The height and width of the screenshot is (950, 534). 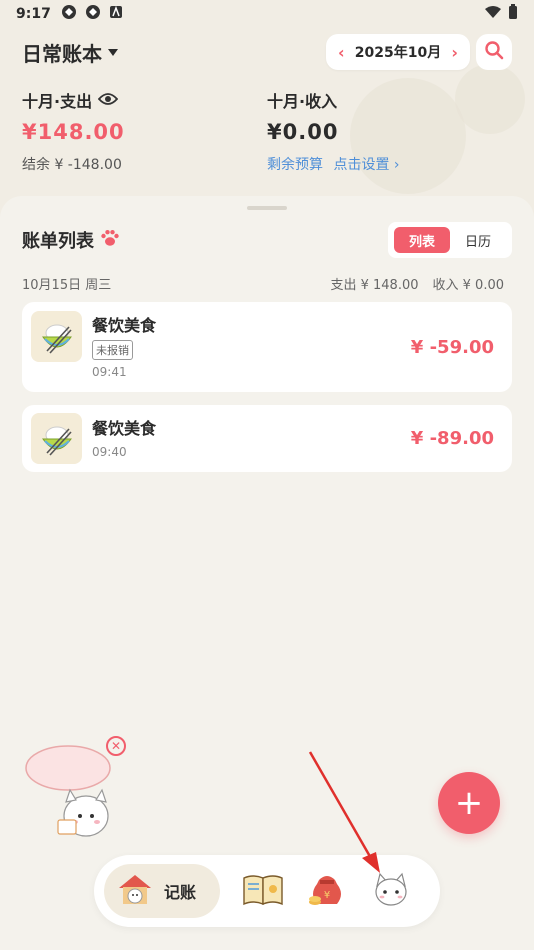 What do you see at coordinates (452, 438) in the screenshot?
I see `item-amount: ¥ -89.00` at bounding box center [452, 438].